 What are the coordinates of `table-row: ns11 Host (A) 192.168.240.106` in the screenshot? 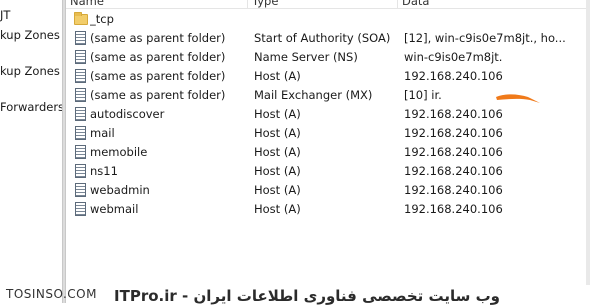 It's located at (328, 171).